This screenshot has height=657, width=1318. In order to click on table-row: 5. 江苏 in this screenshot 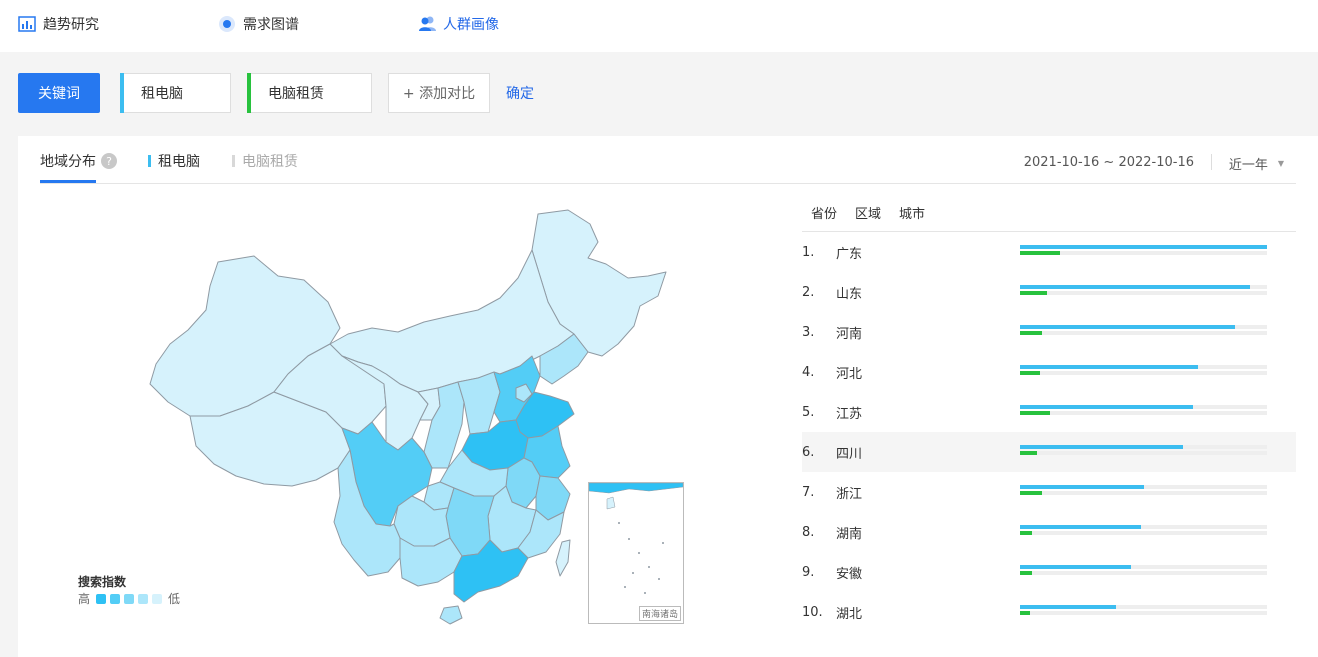, I will do `click(1049, 412)`.